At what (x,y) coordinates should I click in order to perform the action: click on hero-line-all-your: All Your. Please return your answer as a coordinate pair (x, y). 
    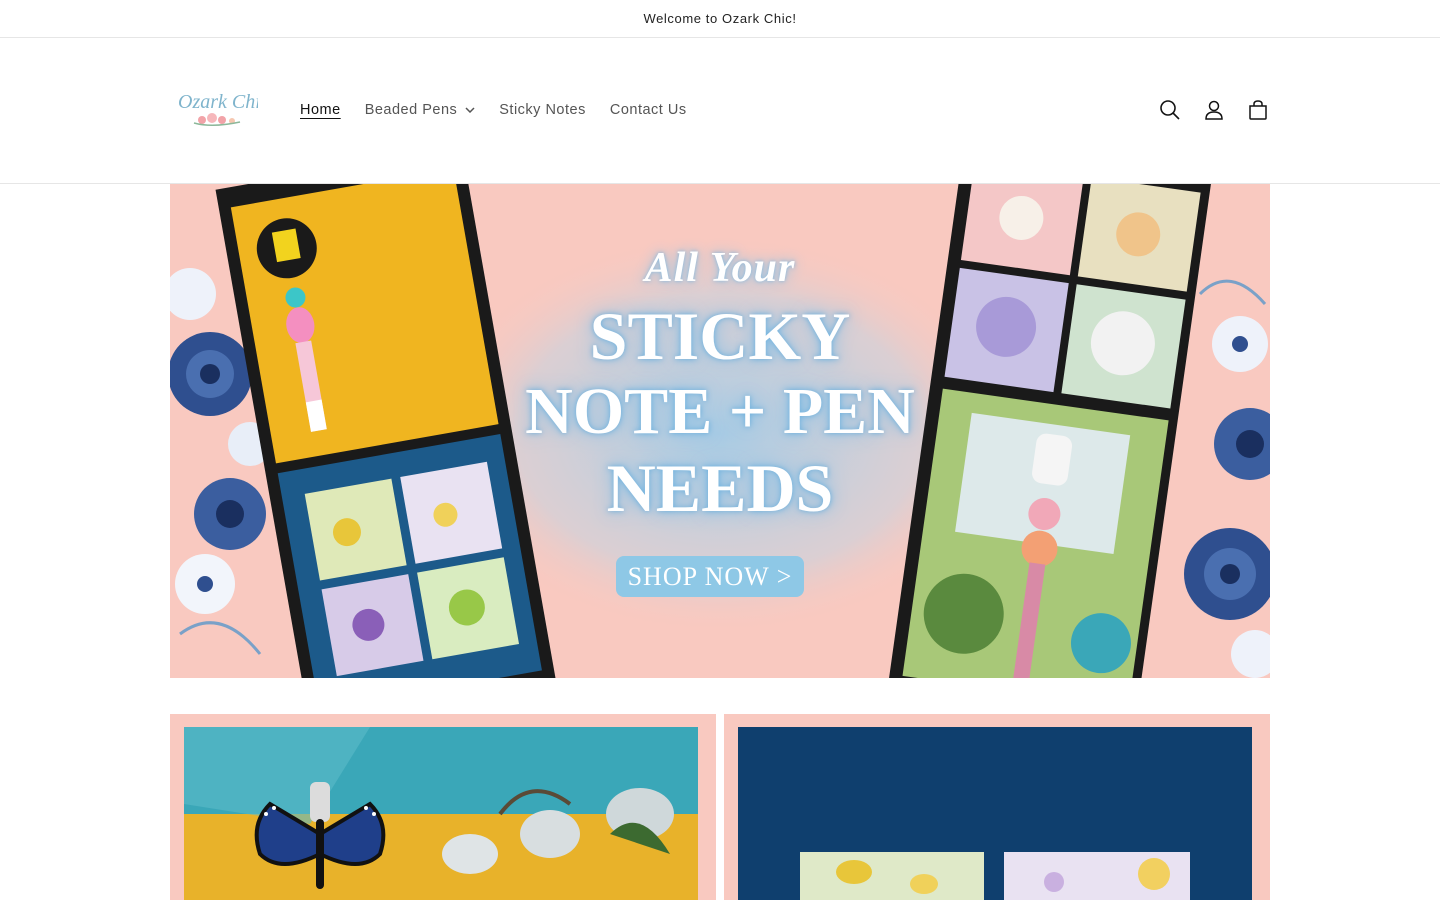
    Looking at the image, I should click on (720, 268).